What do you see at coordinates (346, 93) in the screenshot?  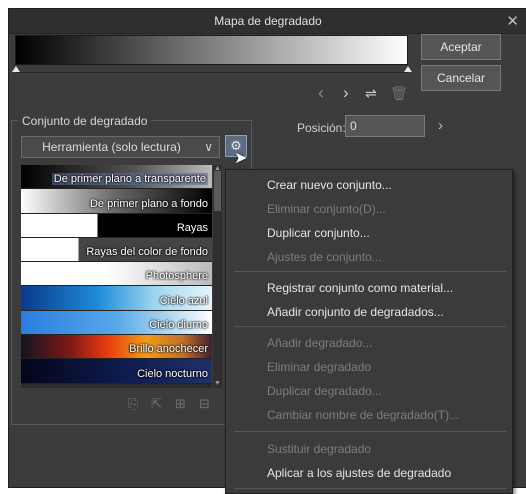 I see `chevron-right-icon: ›` at bounding box center [346, 93].